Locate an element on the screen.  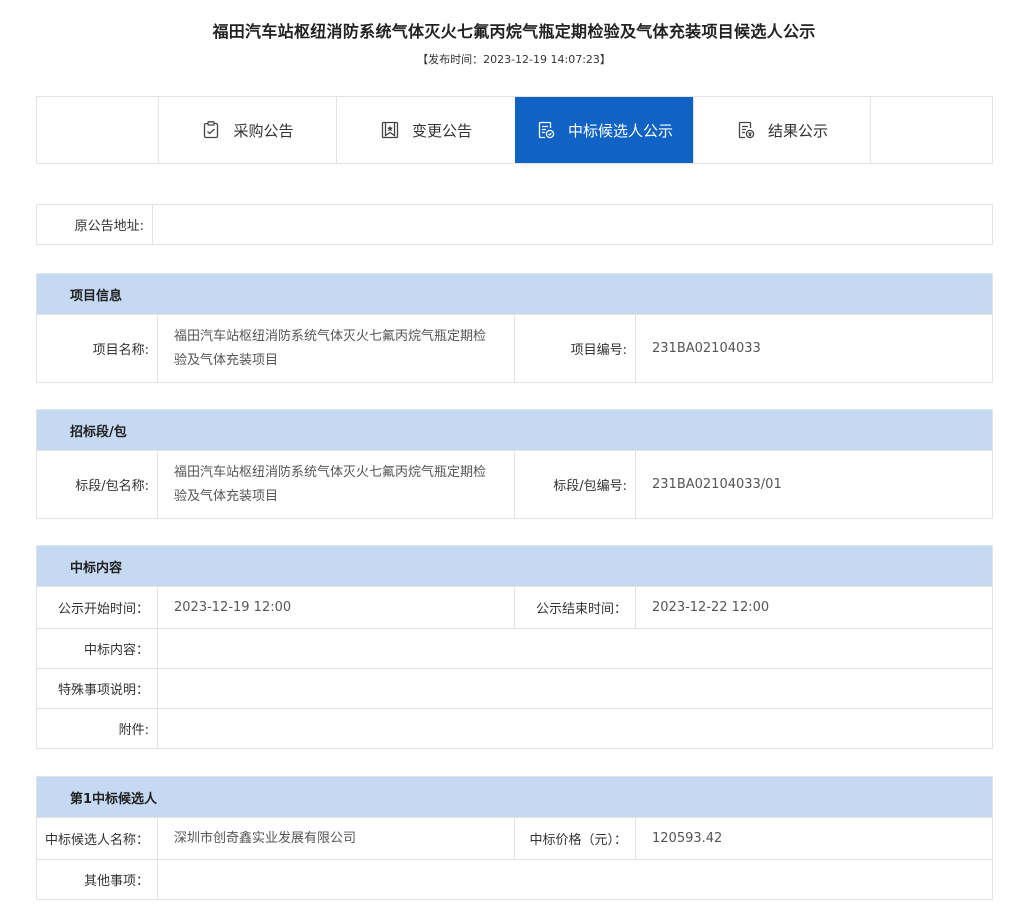
bid-price-label: 中标价格（元）： is located at coordinates (575, 838).